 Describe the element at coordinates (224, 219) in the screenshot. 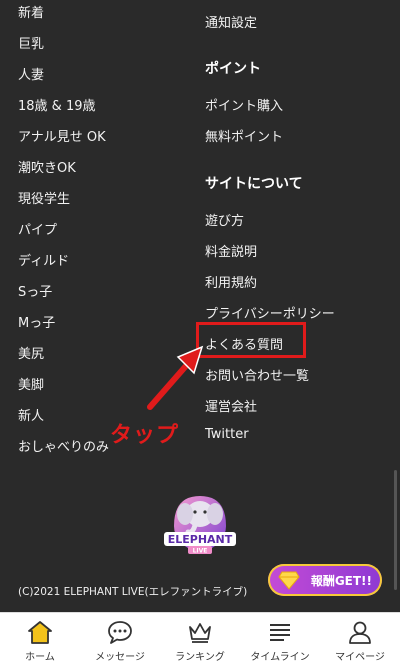

I see `how-to-play-link: 遊び方` at that location.